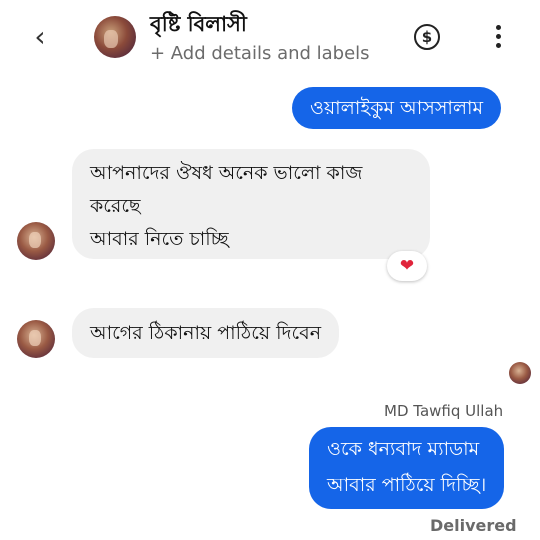  I want to click on contact-avatar, so click(115, 37).